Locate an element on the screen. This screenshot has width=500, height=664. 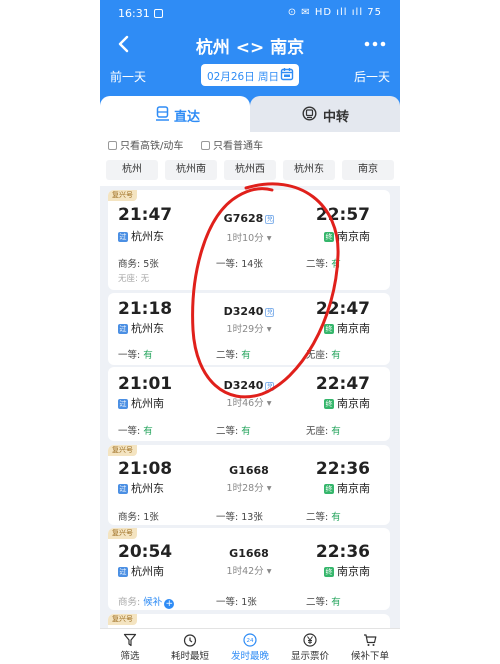
next-day-button: 后一天 is located at coordinates (372, 76).